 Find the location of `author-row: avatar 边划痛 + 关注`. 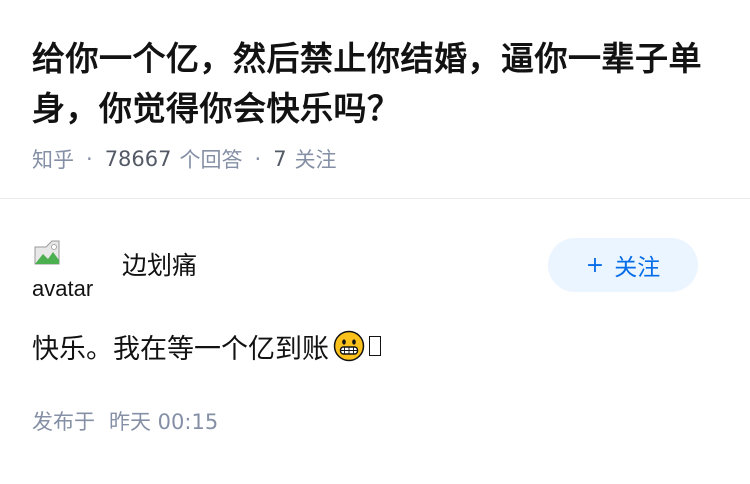

author-row: avatar 边划痛 + 关注 is located at coordinates (365, 268).